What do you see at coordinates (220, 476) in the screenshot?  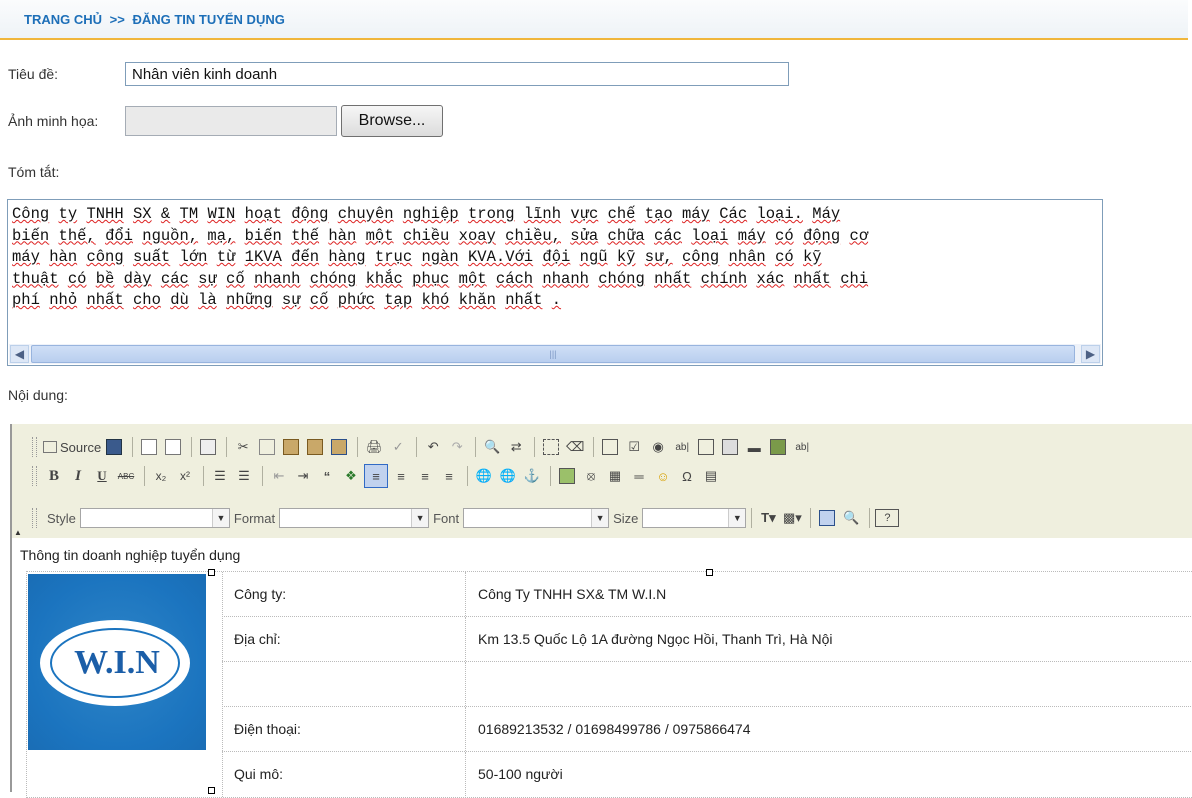 I see `numbered-list-button: ☰` at bounding box center [220, 476].